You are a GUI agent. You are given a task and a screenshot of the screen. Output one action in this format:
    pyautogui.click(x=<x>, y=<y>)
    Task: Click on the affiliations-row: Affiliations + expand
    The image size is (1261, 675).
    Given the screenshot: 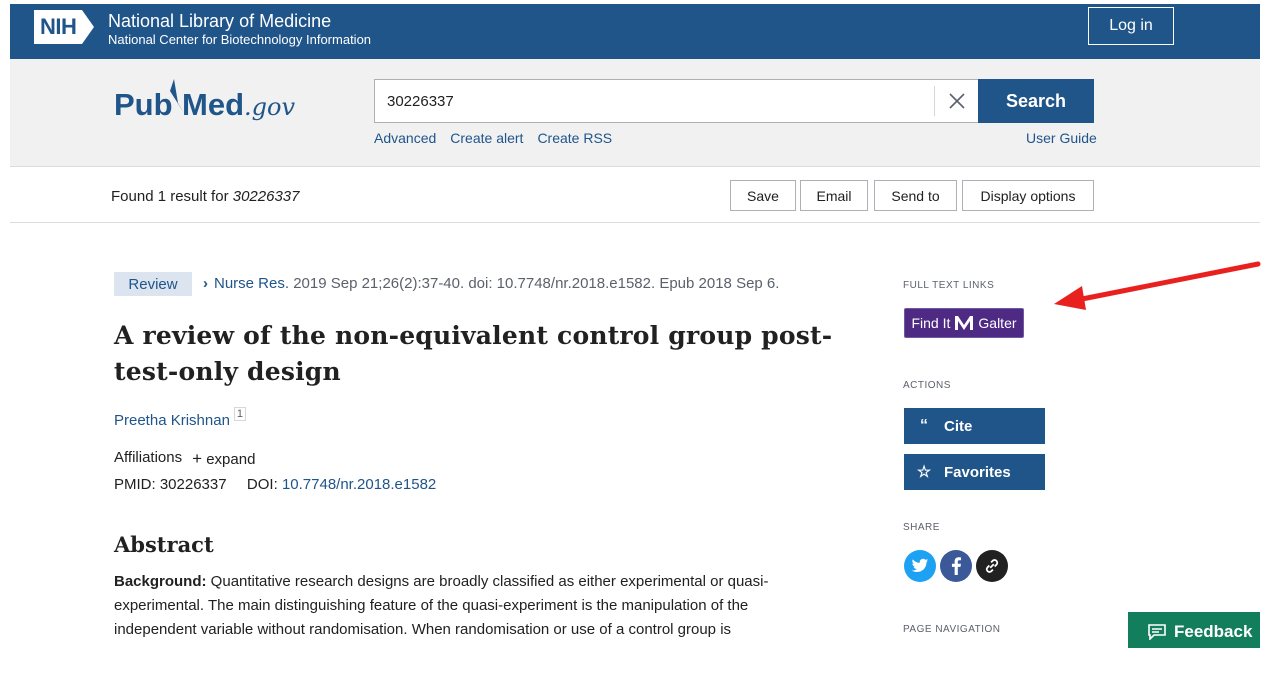 What is the action you would take?
    pyautogui.click(x=184, y=459)
    